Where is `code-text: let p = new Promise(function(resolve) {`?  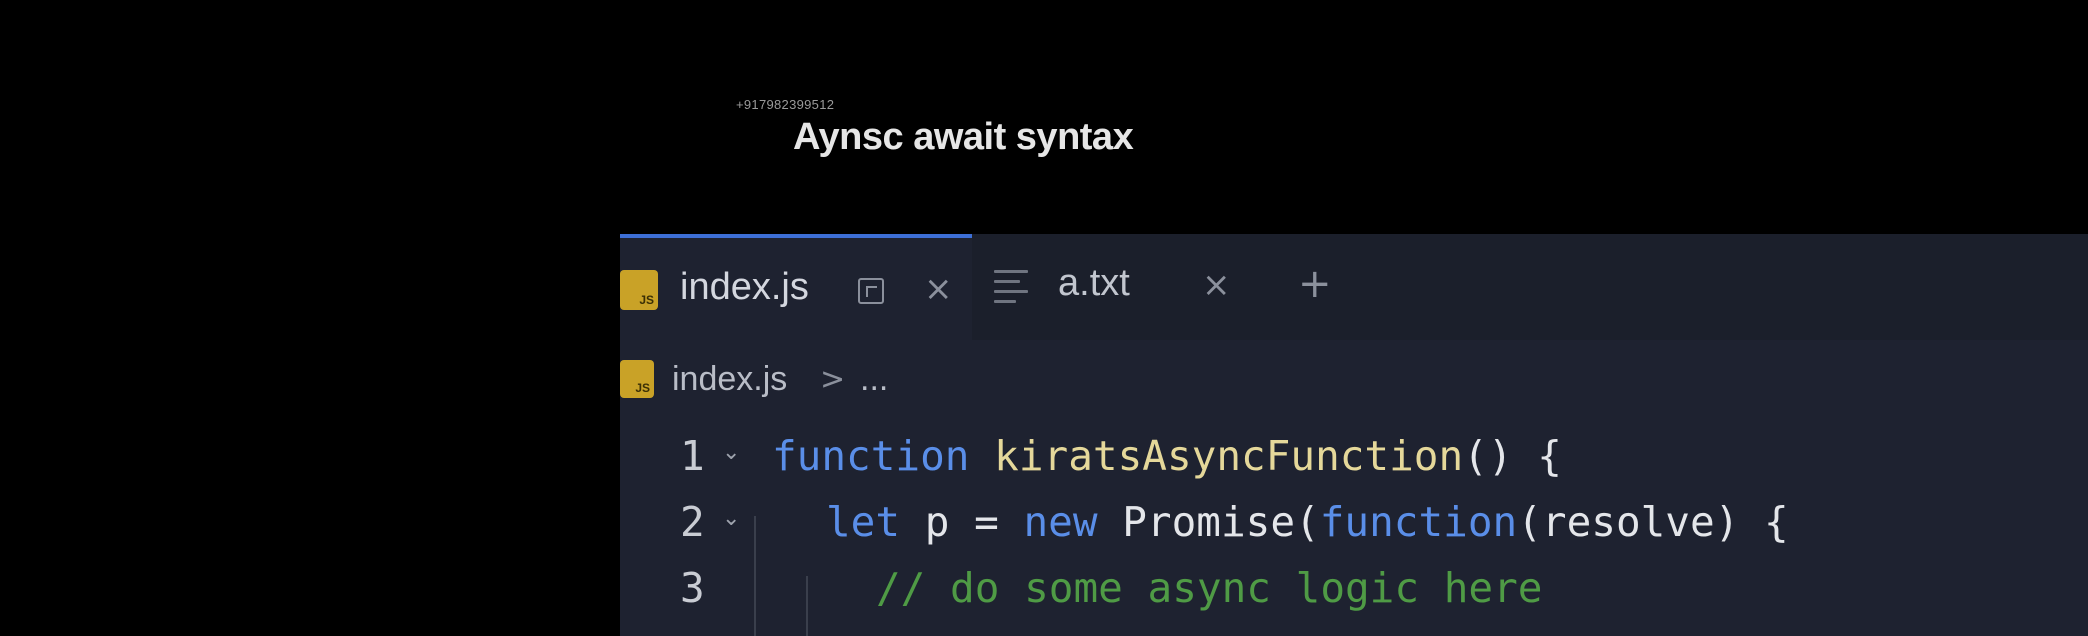
code-text: let p = new Promise(function(resolve) { is located at coordinates (1307, 522).